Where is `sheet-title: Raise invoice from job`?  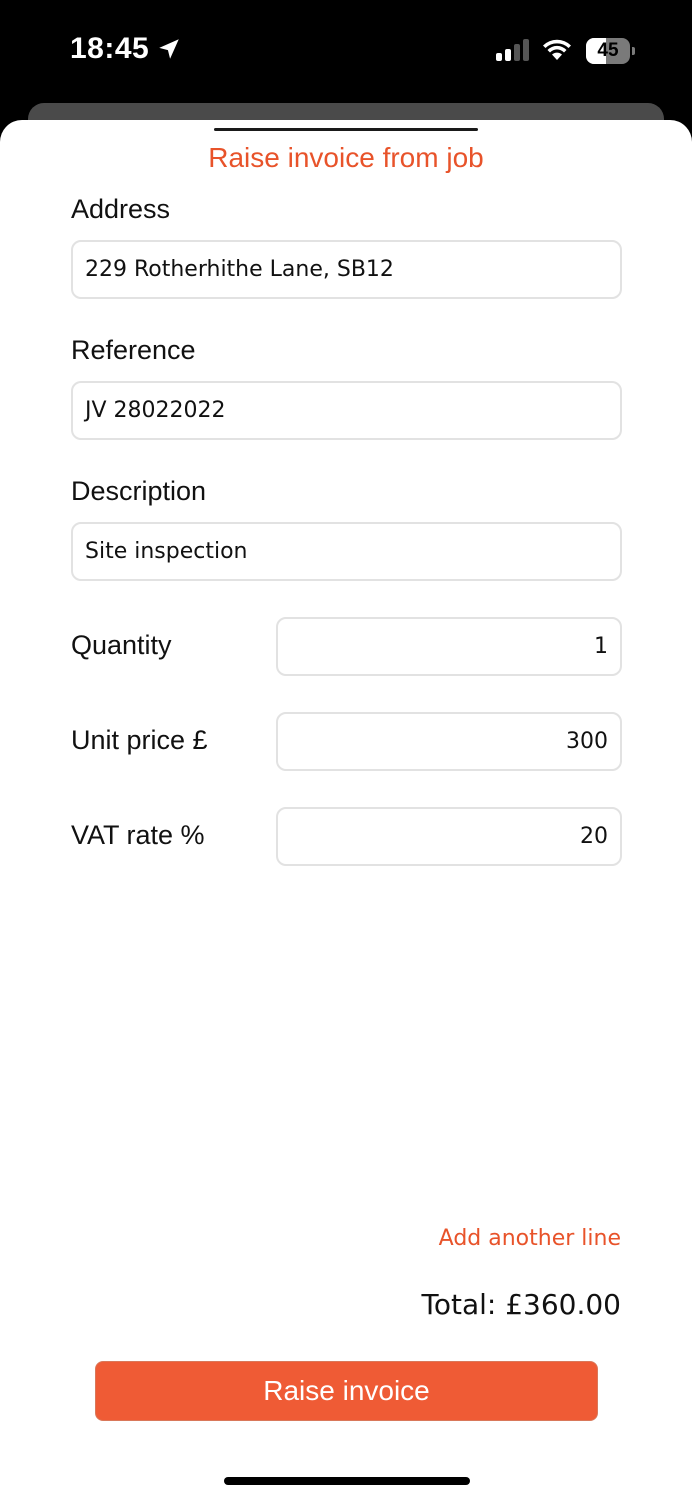 sheet-title: Raise invoice from job is located at coordinates (346, 157).